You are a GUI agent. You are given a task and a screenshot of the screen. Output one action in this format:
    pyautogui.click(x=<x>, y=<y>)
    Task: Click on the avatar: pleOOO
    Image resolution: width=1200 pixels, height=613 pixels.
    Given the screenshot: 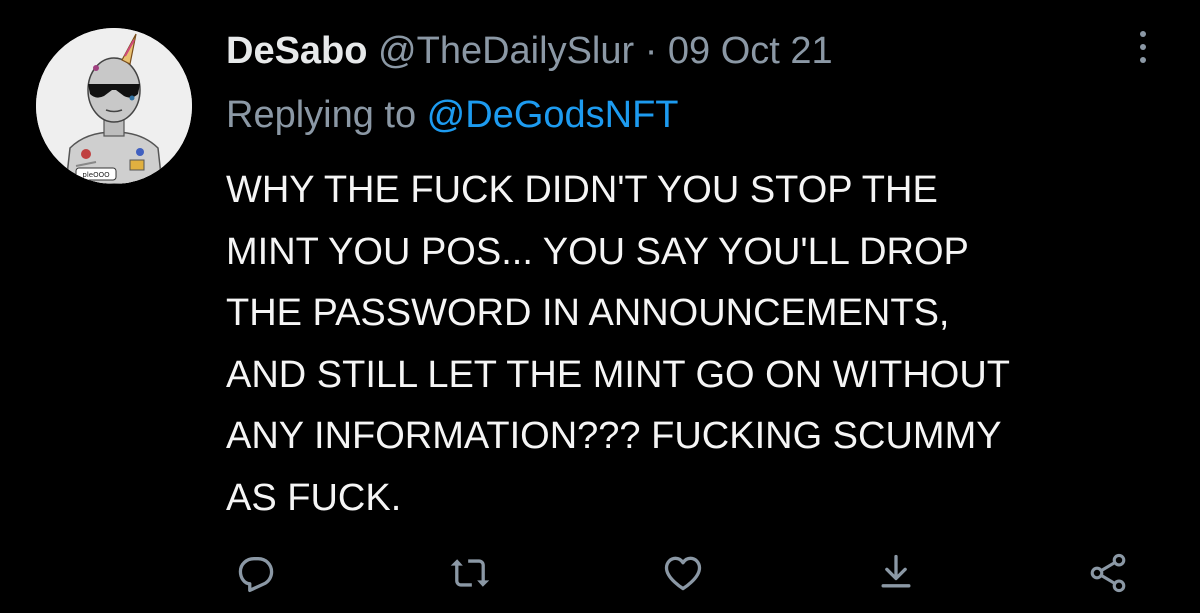 What is the action you would take?
    pyautogui.click(x=114, y=106)
    